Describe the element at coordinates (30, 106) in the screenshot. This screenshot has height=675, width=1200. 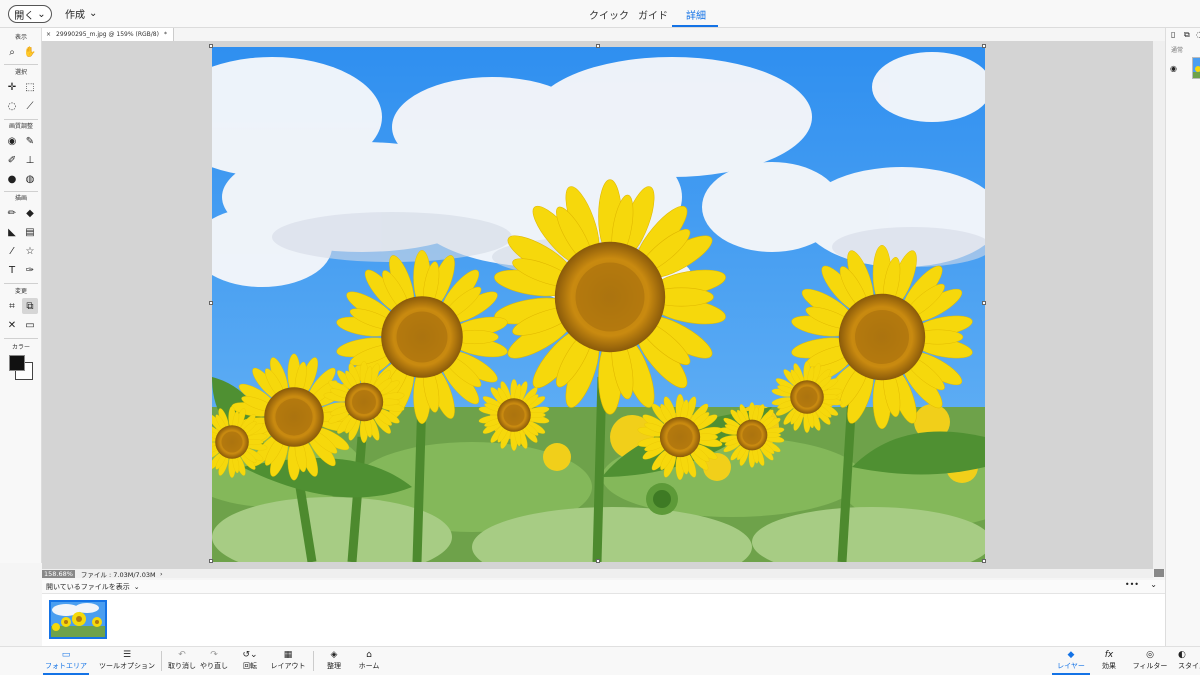
I see `quick-selection-tool-icon: ⟋` at that location.